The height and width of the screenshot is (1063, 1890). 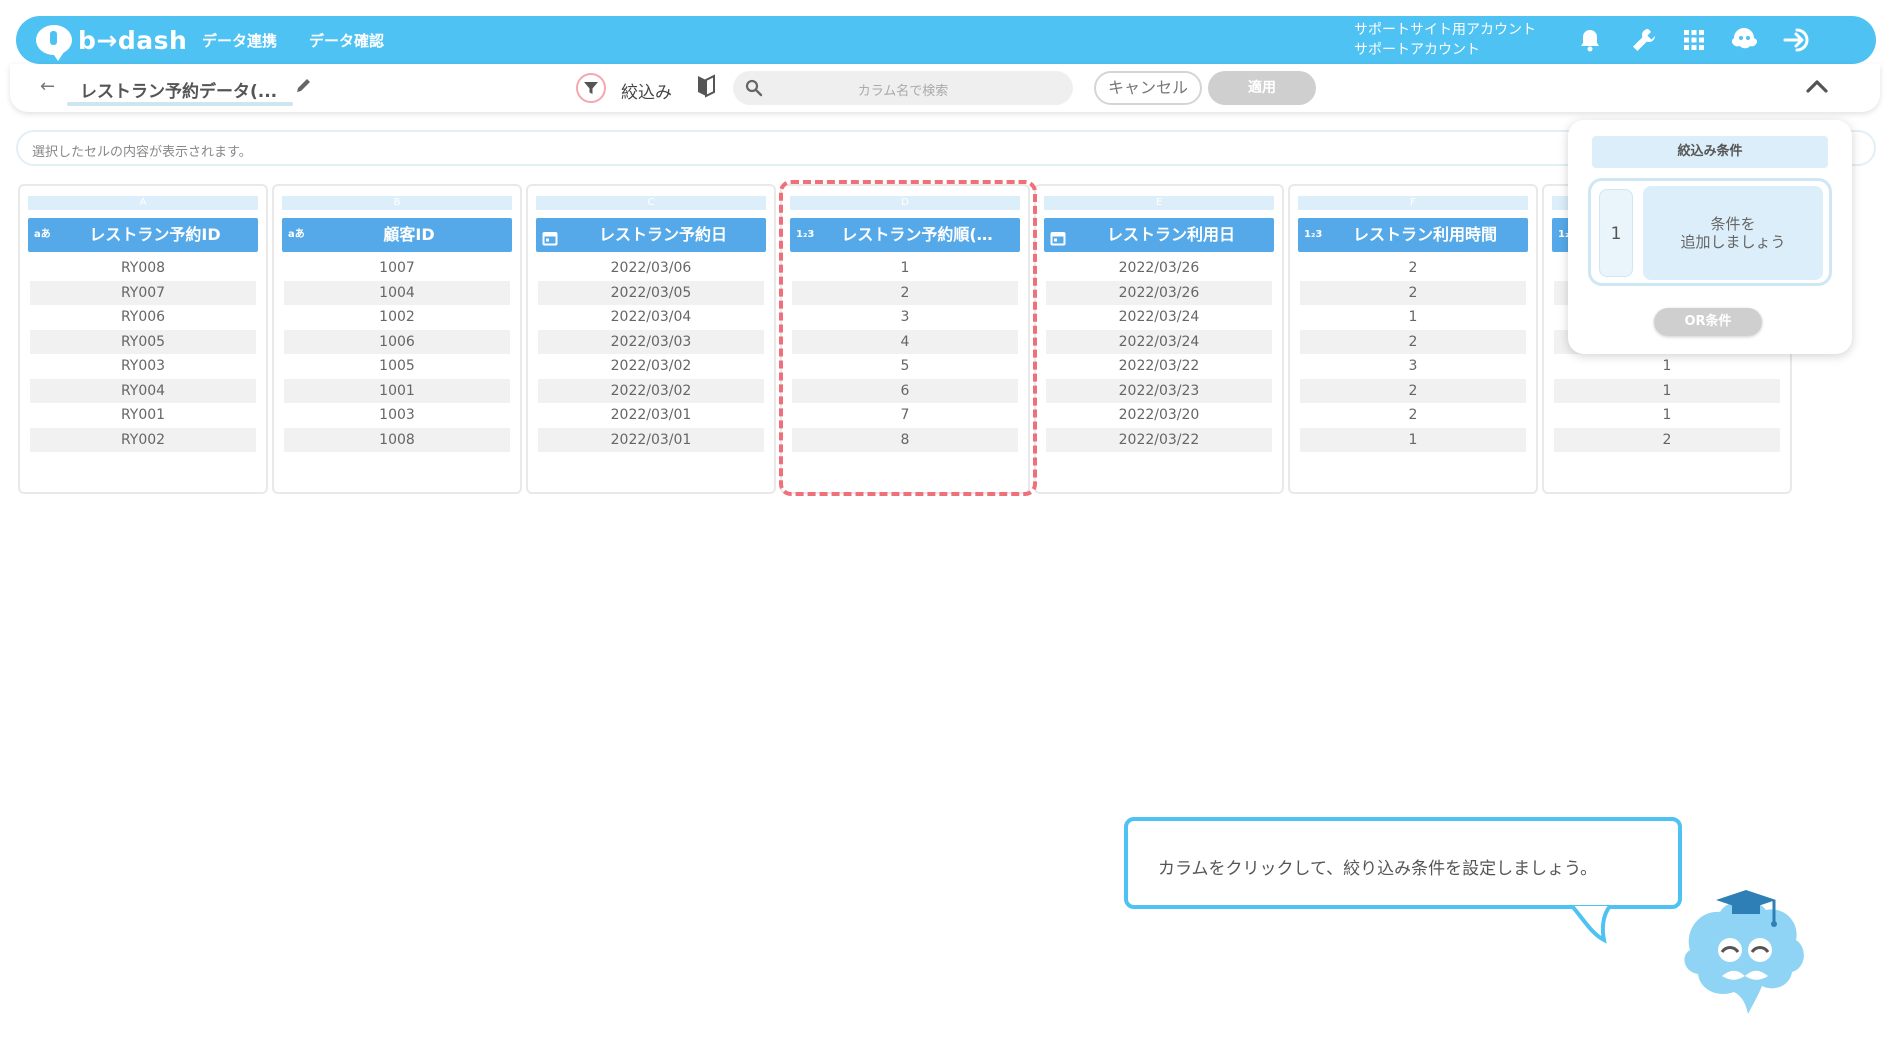 What do you see at coordinates (397, 317) in the screenshot?
I see `table-cell: 1002` at bounding box center [397, 317].